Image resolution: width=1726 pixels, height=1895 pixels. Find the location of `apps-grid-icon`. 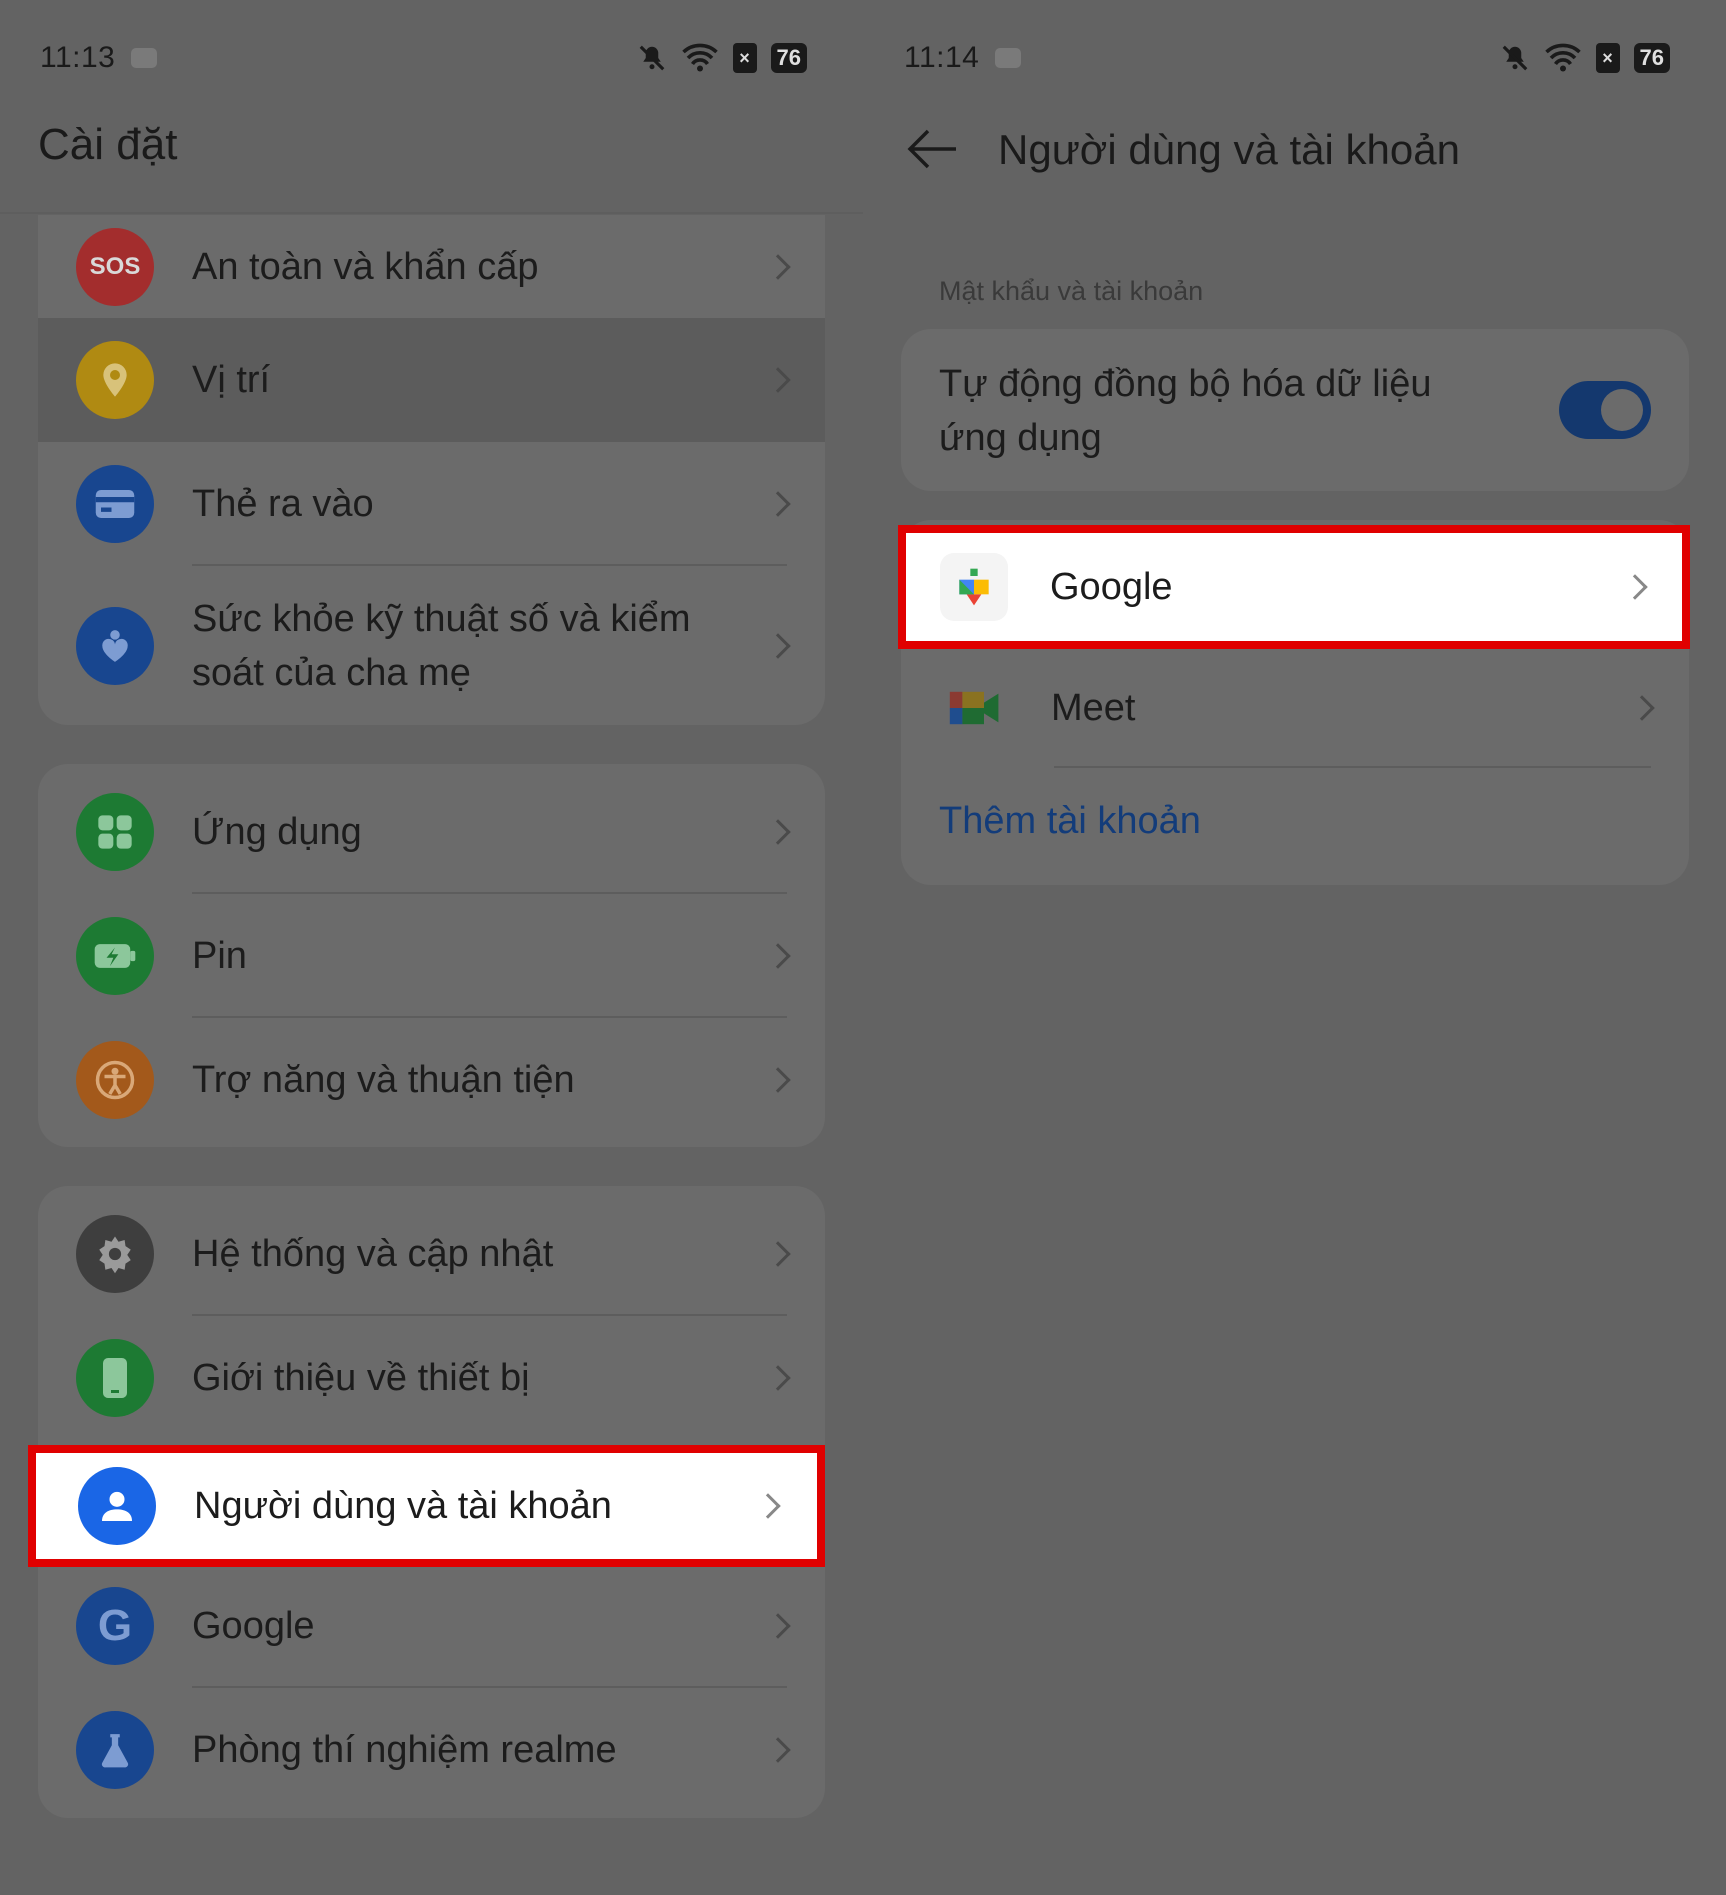

apps-grid-icon is located at coordinates (115, 832).